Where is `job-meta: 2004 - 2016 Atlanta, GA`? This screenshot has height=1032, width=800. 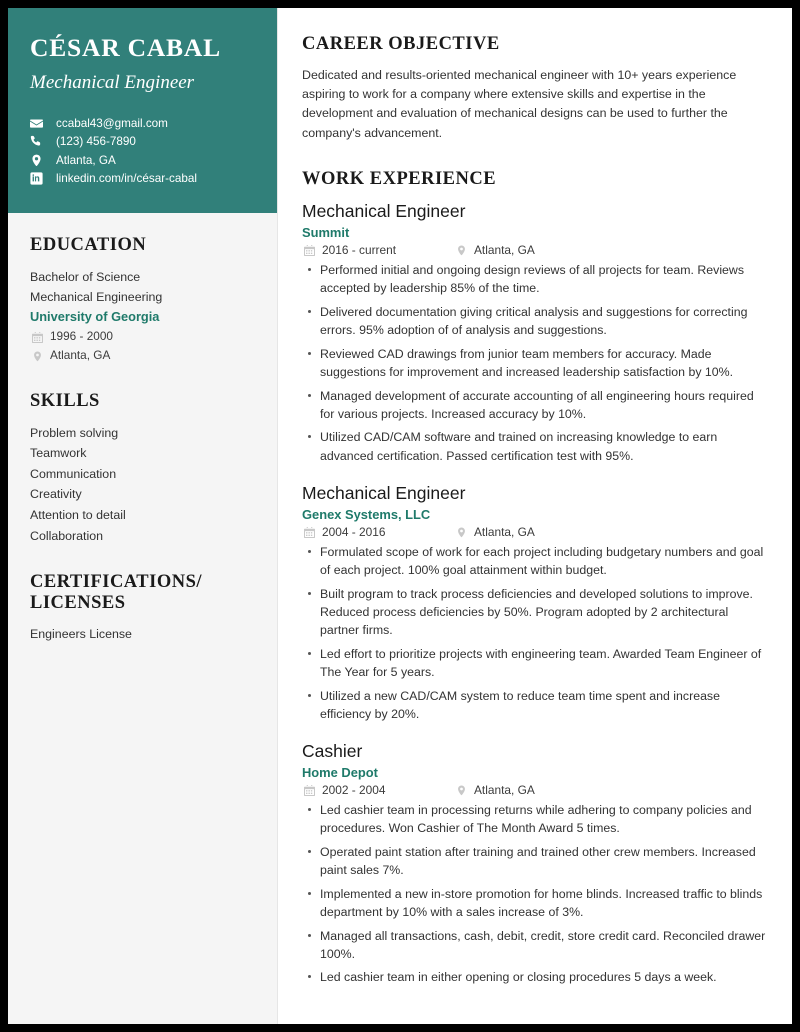
job-meta: 2004 - 2016 Atlanta, GA is located at coordinates (536, 532).